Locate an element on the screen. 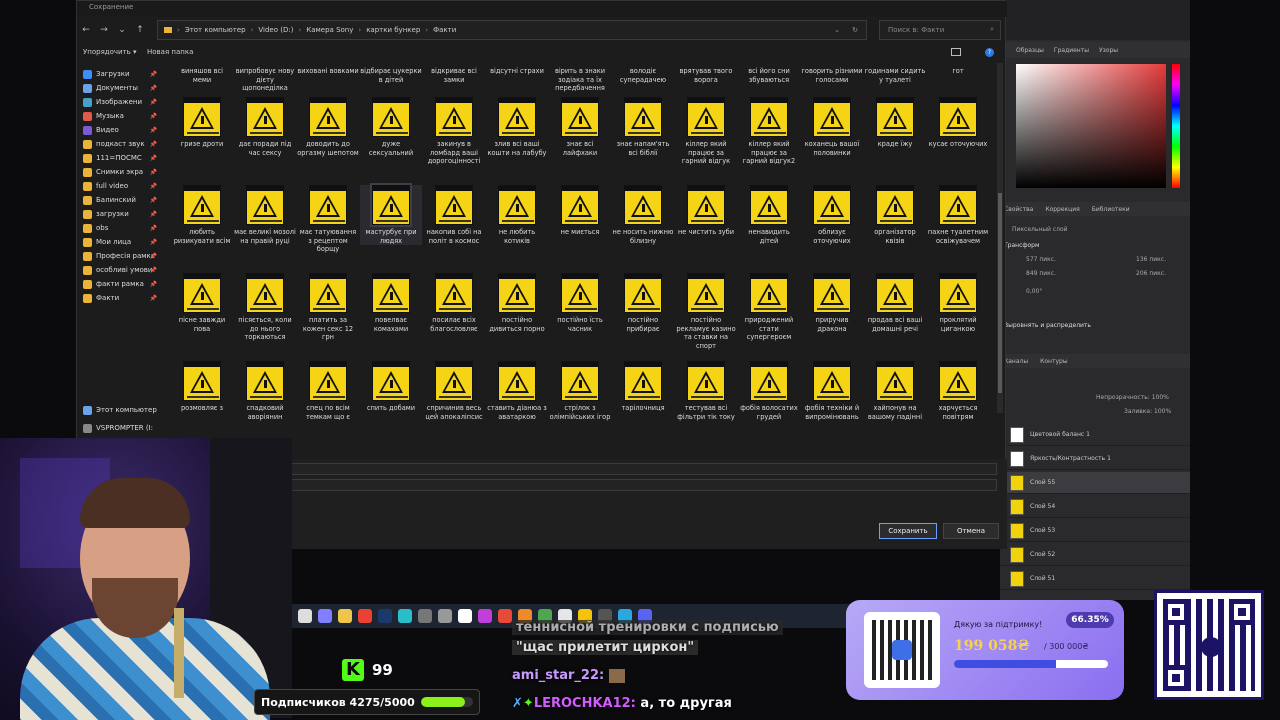 The height and width of the screenshot is (720, 1280). file-item: пахне туалетним освіжувачем is located at coordinates (958, 215).